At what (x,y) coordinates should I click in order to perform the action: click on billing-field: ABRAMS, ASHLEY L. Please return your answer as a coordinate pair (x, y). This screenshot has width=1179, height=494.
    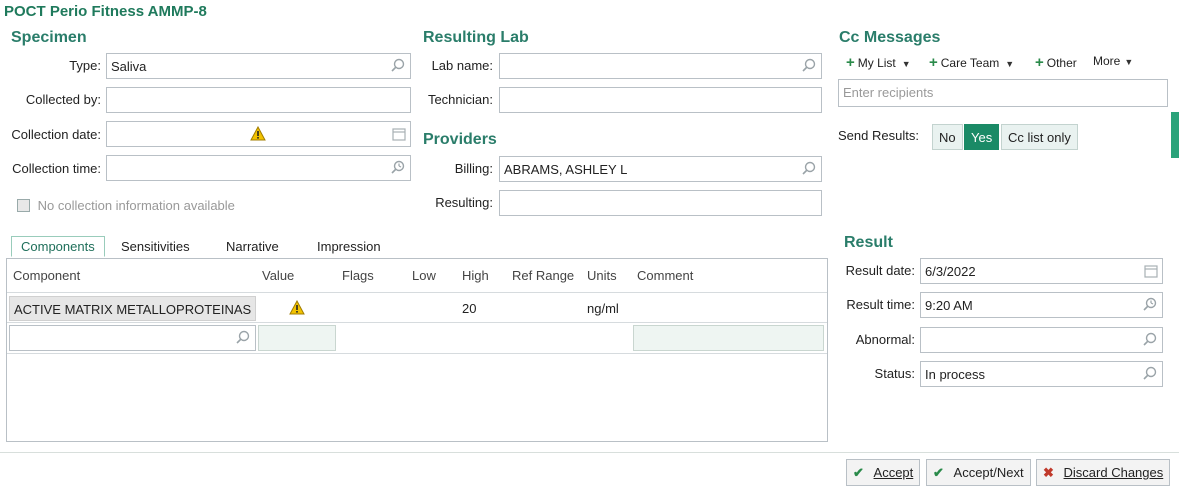
    Looking at the image, I should click on (660, 169).